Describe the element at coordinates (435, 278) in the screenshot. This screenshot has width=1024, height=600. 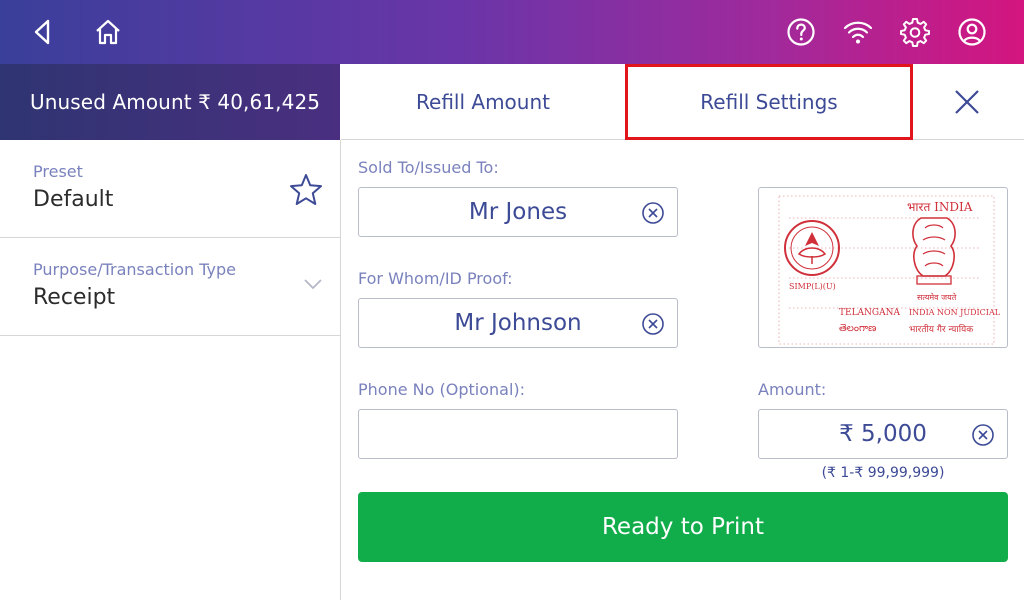
I see `for-whom-label: For Whom/ID Proof:` at that location.